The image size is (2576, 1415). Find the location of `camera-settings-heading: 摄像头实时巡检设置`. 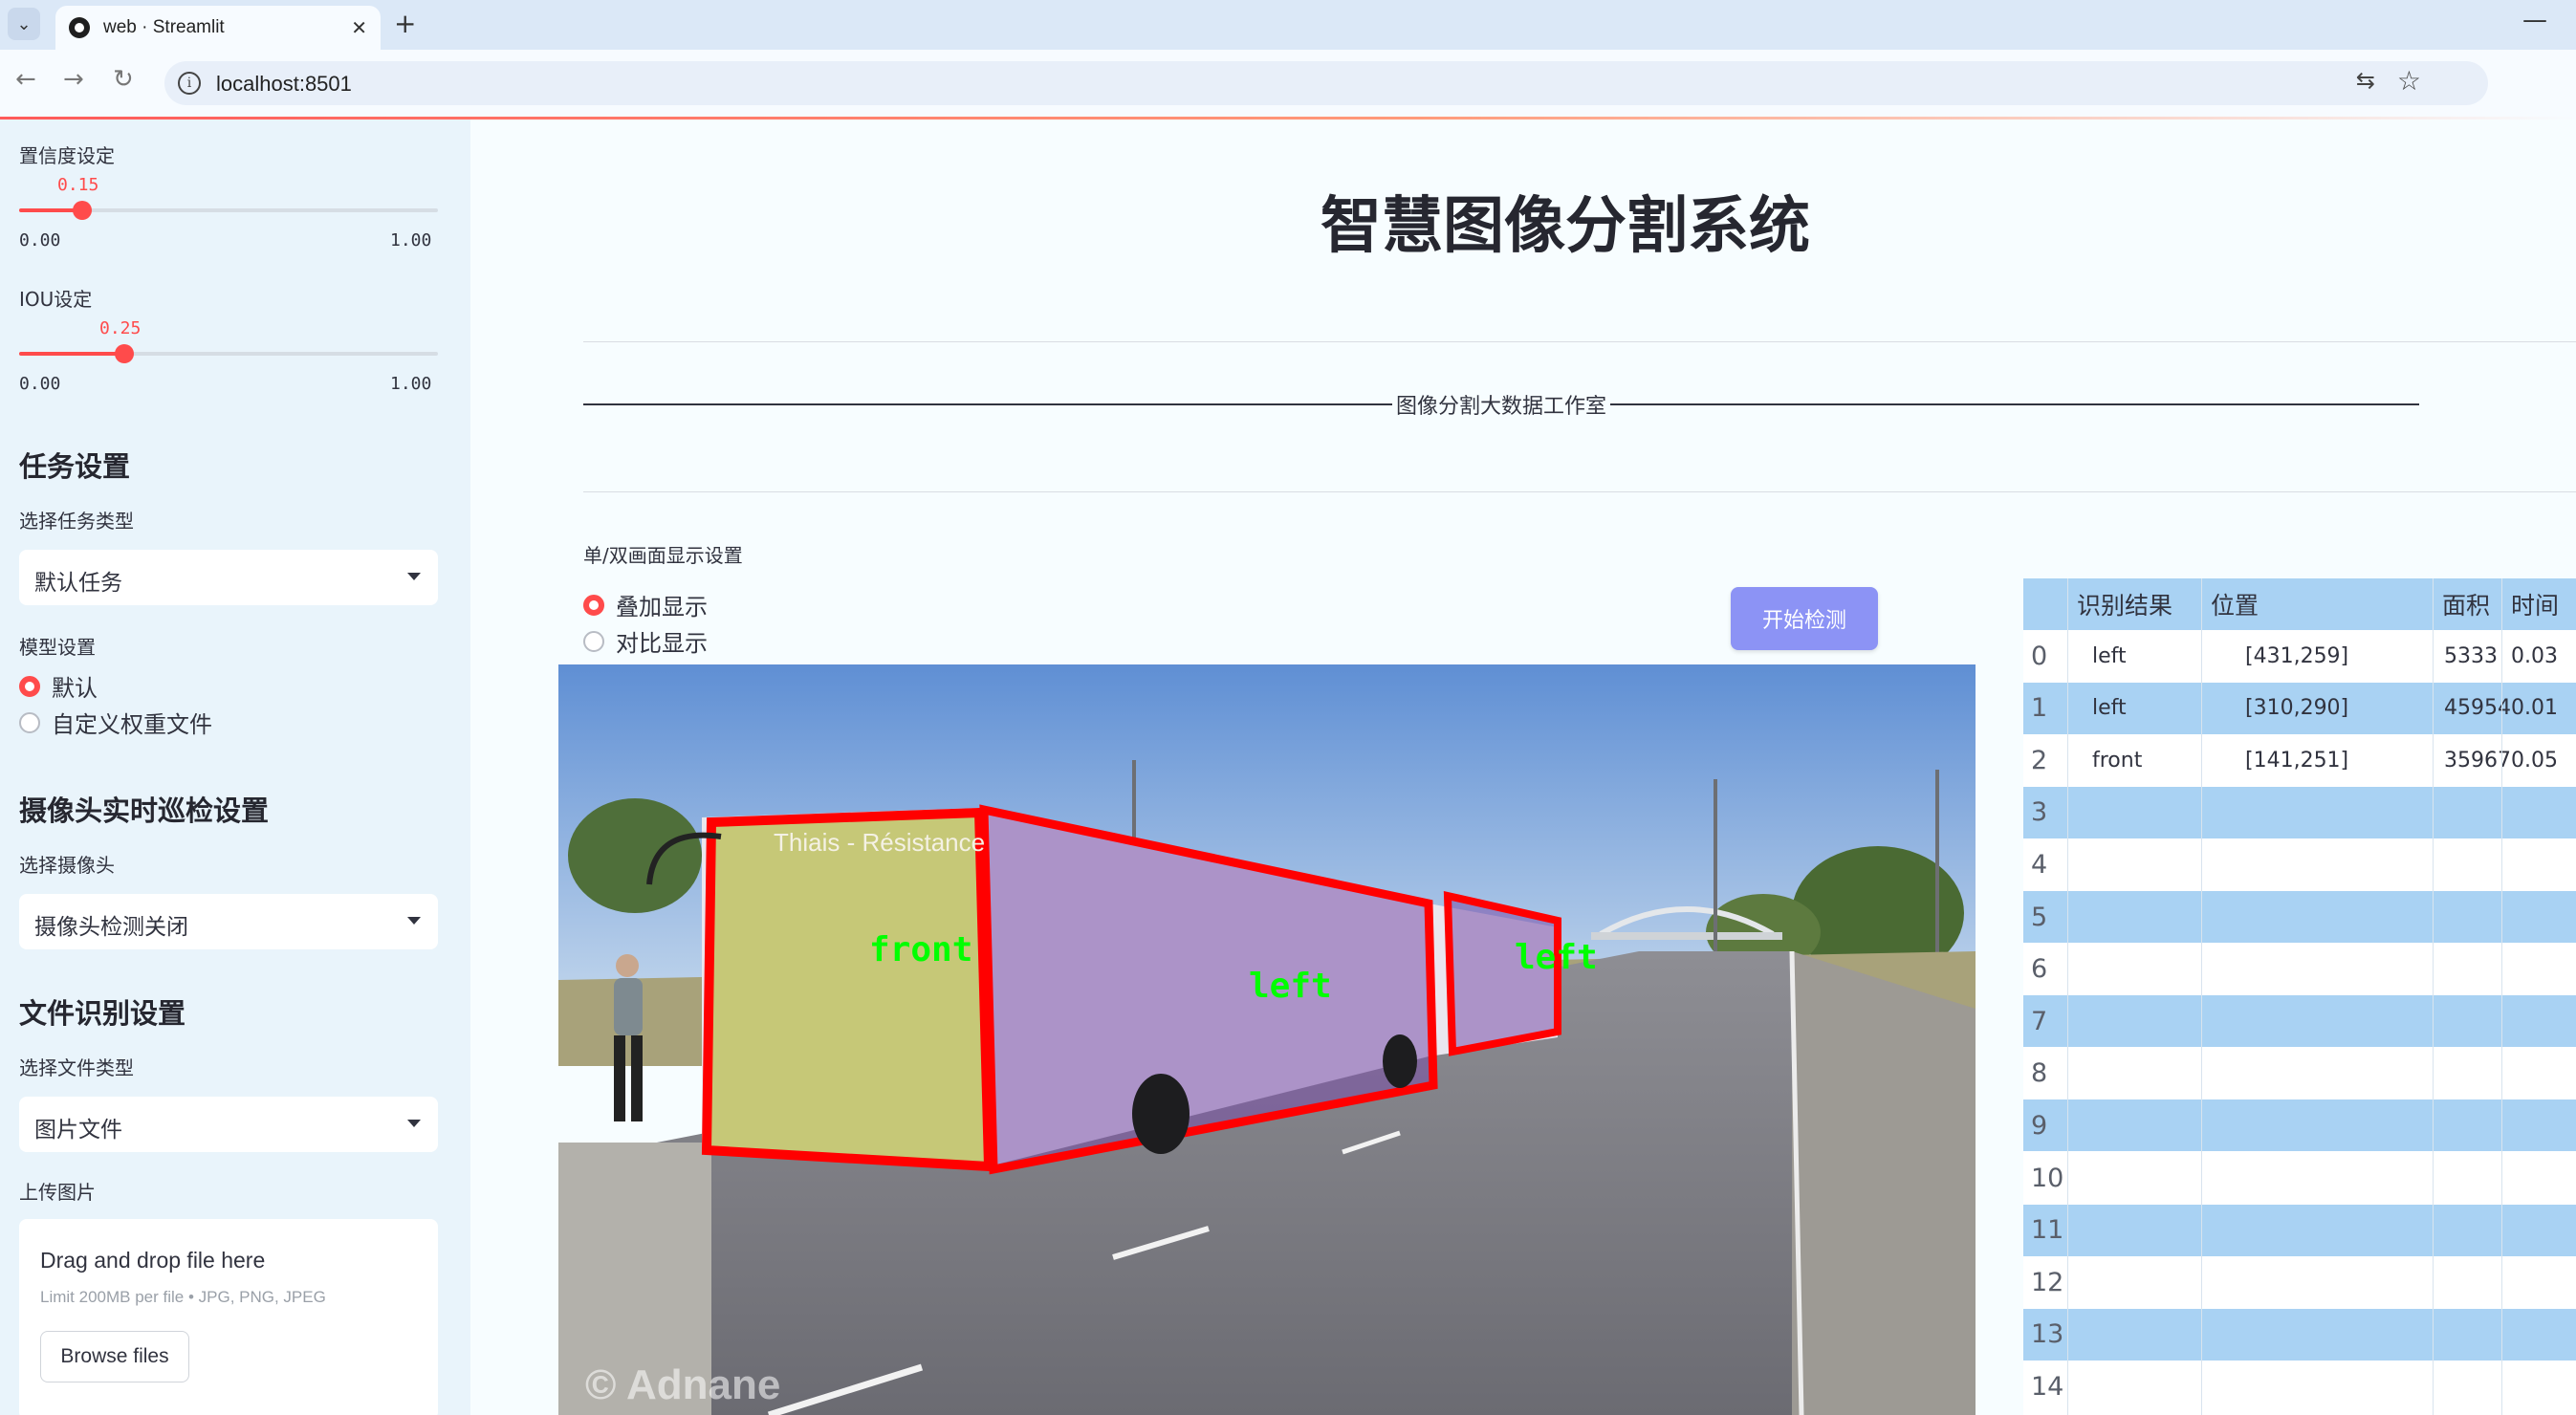

camera-settings-heading: 摄像头实时巡检设置 is located at coordinates (144, 811).